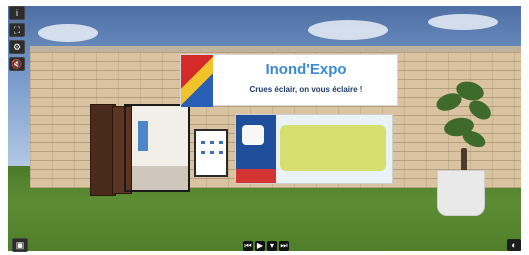 The image size is (529, 255). I want to click on media-controls: ⏮ ▶ ▾ ⏭, so click(266, 247).